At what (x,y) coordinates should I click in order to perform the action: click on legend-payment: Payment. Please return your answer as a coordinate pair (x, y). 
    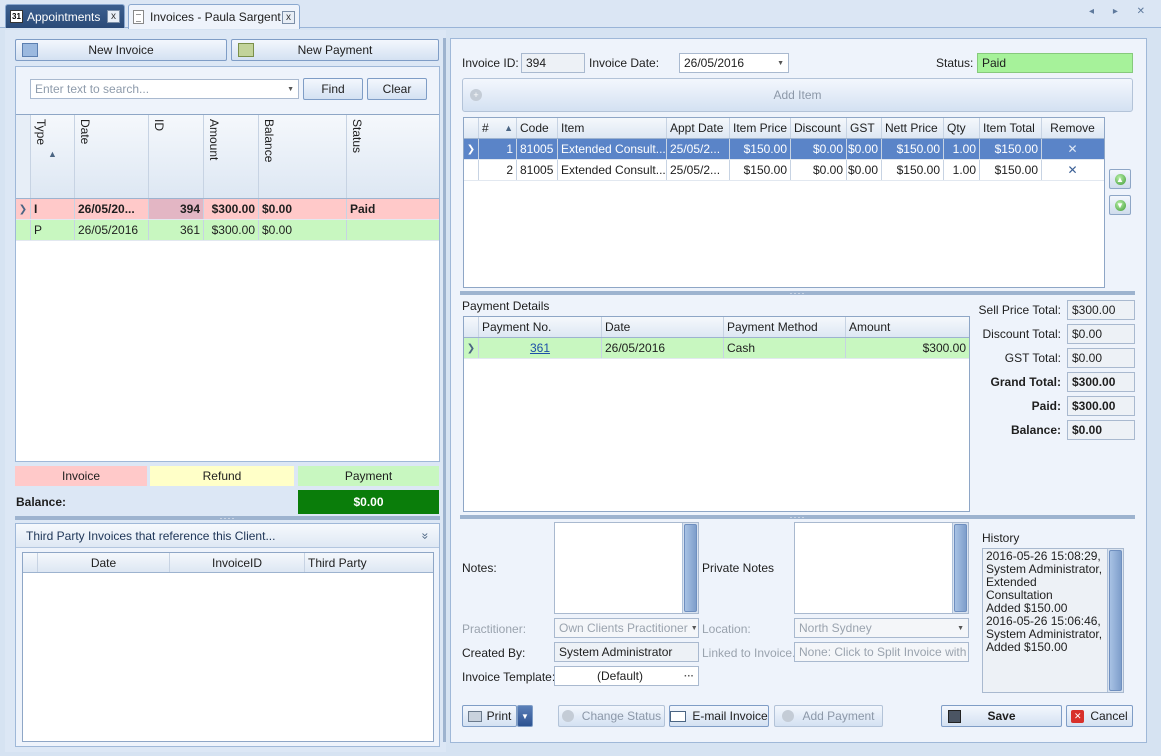
    Looking at the image, I should click on (368, 476).